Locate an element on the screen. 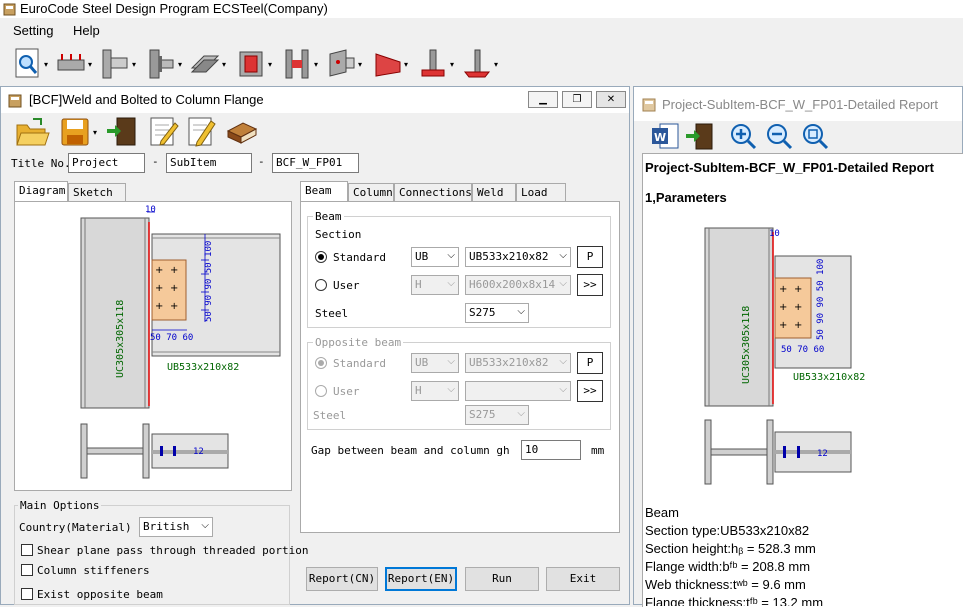 The height and width of the screenshot is (607, 963). more-button: >> is located at coordinates (590, 285).